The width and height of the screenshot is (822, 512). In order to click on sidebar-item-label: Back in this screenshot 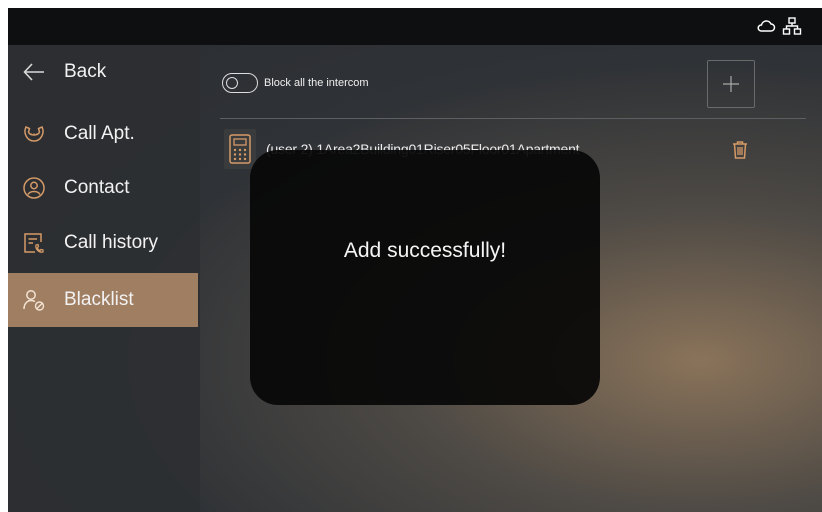, I will do `click(85, 71)`.